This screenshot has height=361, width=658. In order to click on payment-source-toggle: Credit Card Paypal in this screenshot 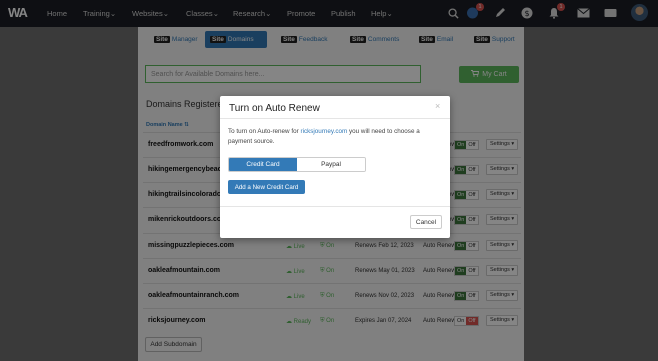, I will do `click(297, 164)`.